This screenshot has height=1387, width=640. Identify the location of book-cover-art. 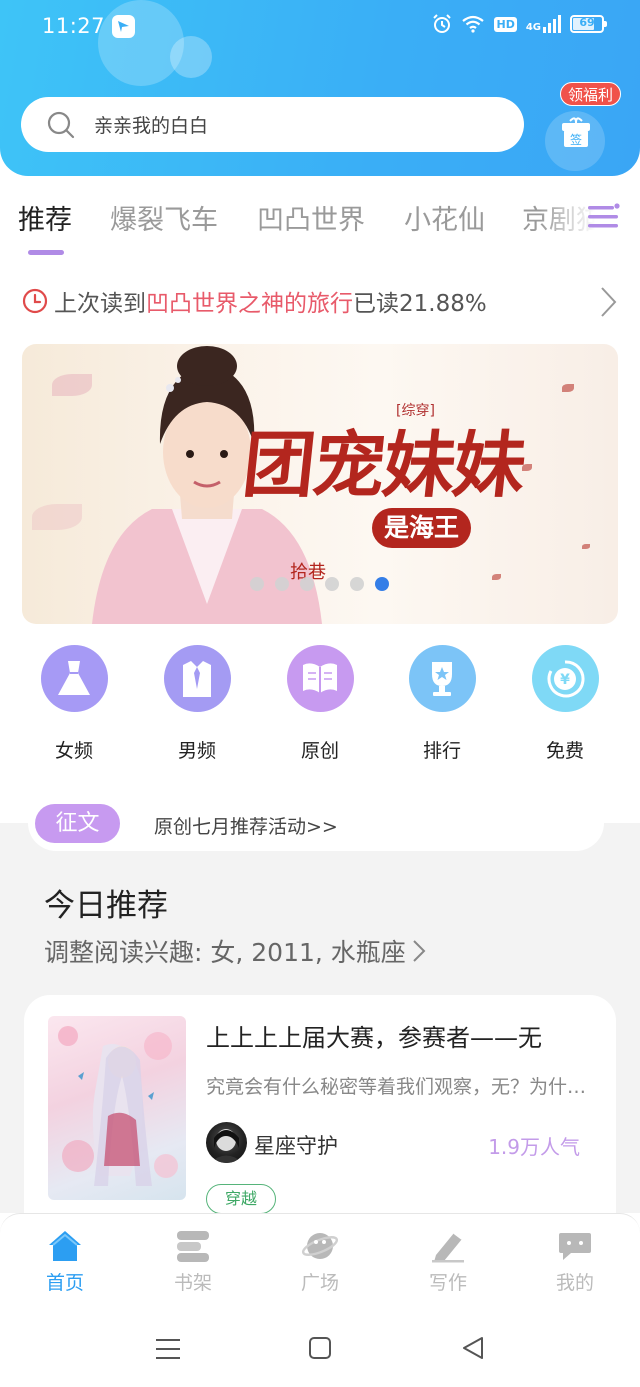
(118, 1106).